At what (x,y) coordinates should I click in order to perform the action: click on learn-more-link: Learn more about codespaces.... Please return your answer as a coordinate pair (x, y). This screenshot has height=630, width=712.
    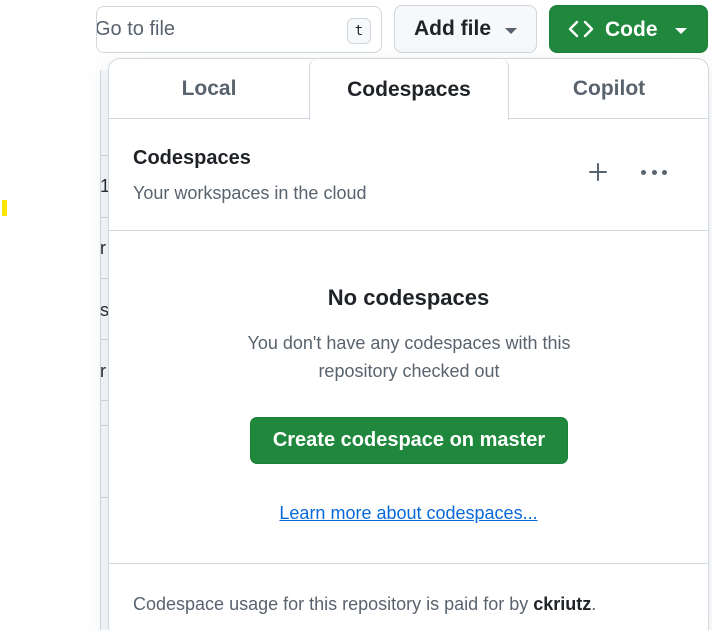
    Looking at the image, I should click on (408, 513).